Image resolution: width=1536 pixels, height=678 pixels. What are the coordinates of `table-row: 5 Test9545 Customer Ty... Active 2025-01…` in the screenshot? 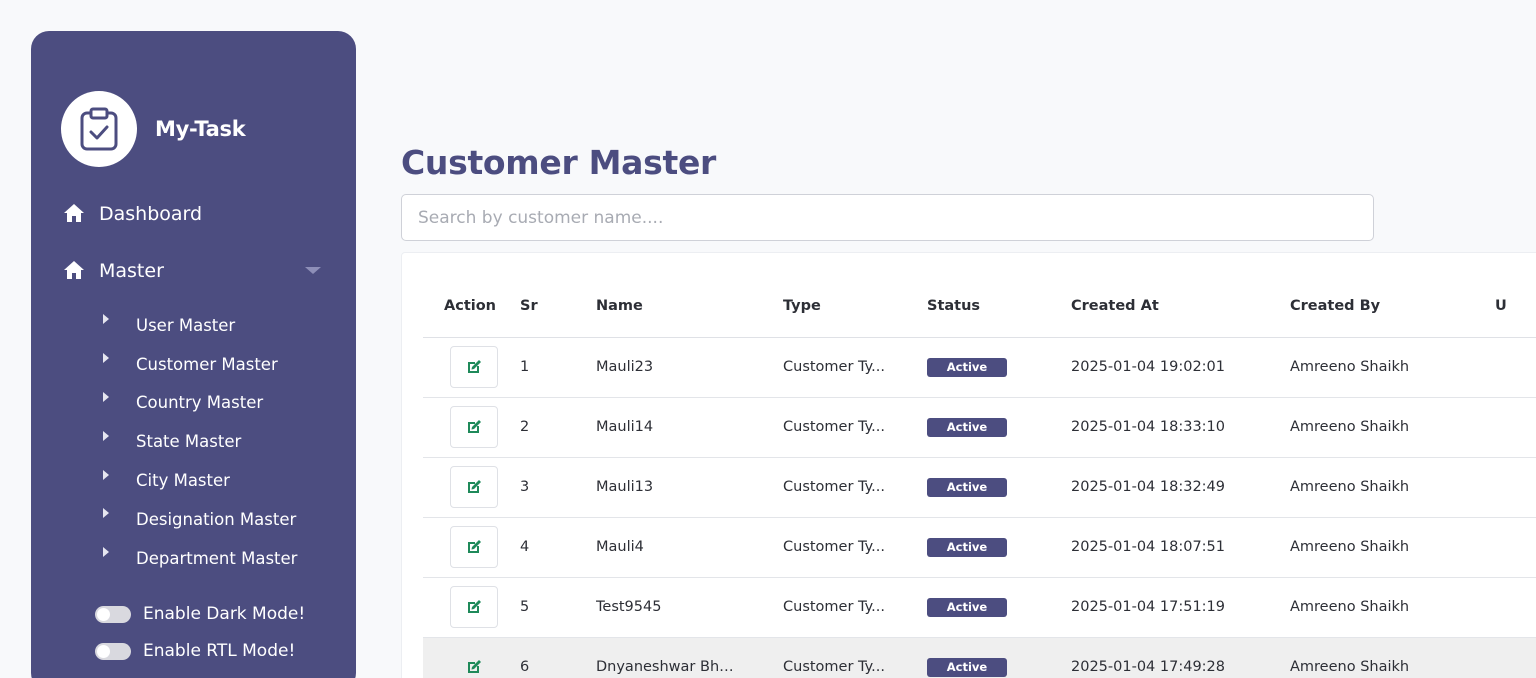 It's located at (979, 607).